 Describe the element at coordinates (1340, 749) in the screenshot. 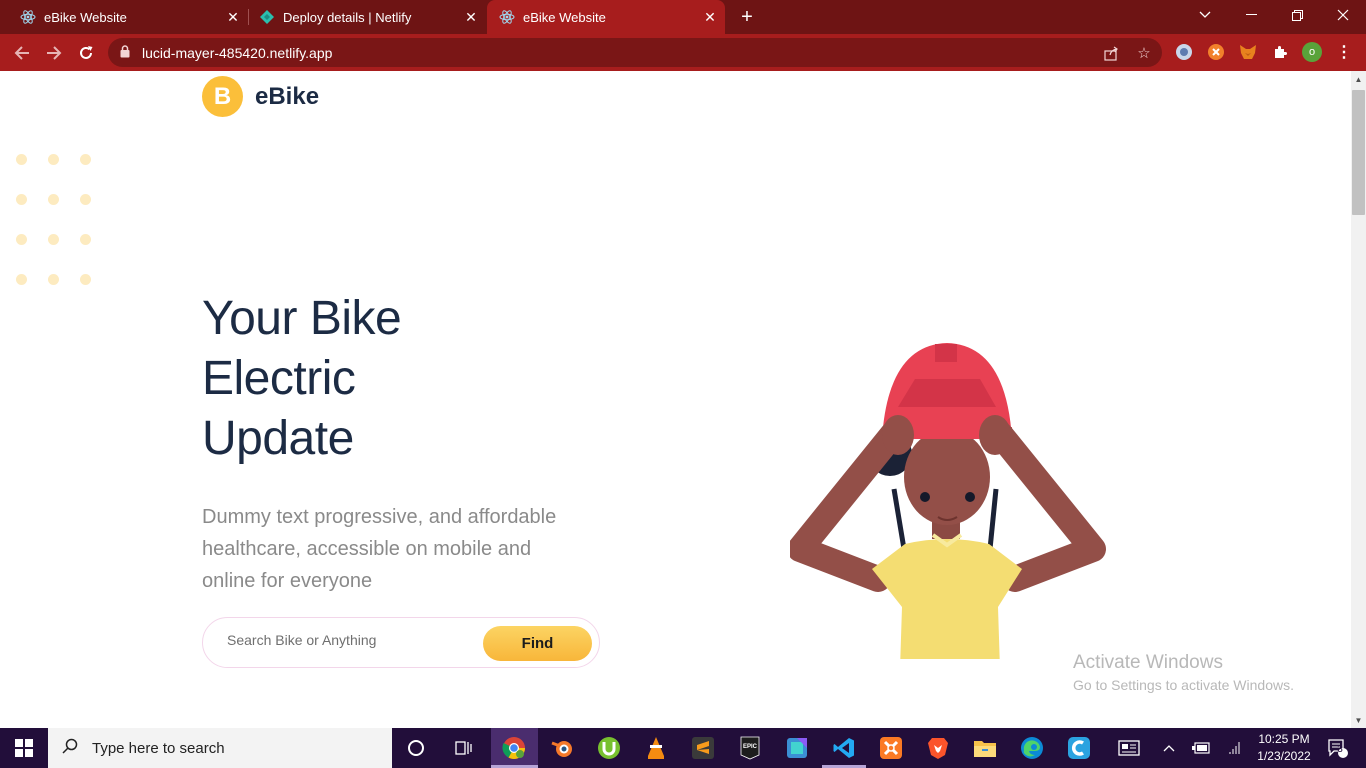

I see `notification-count: 3` at that location.